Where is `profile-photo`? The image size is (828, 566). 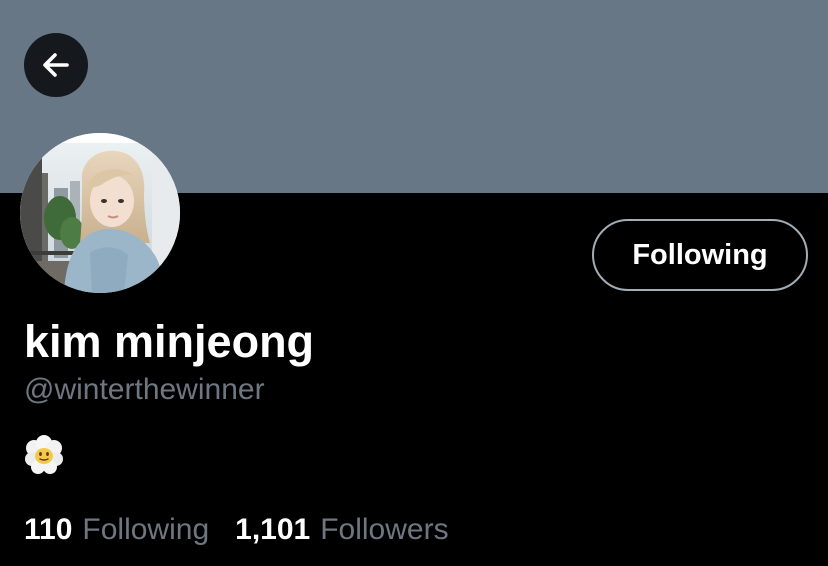 profile-photo is located at coordinates (100, 213).